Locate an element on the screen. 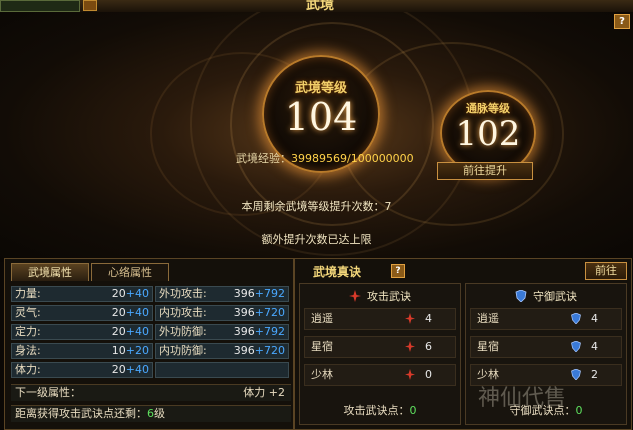  wujing-level-label: 武境等级 is located at coordinates (320, 88).